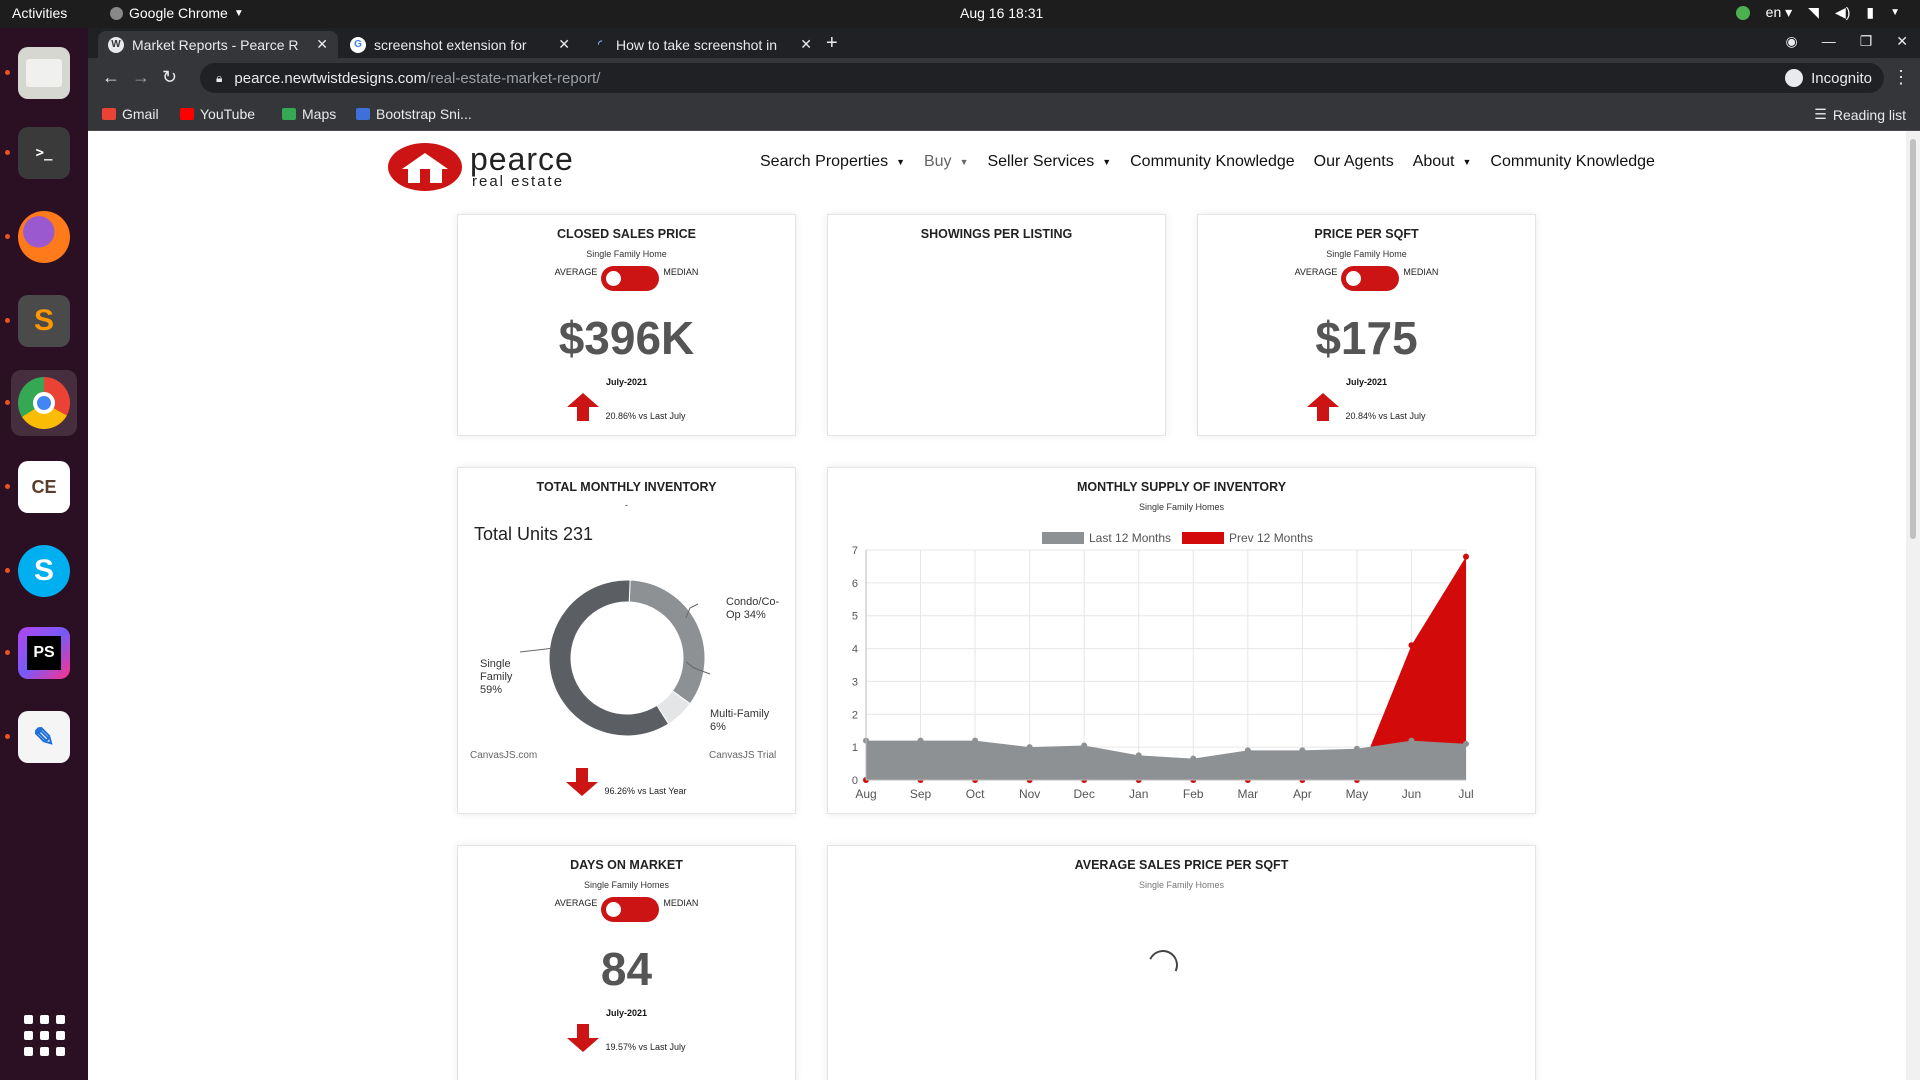  What do you see at coordinates (41, 737) in the screenshot?
I see `dock-text-editor: ✎` at bounding box center [41, 737].